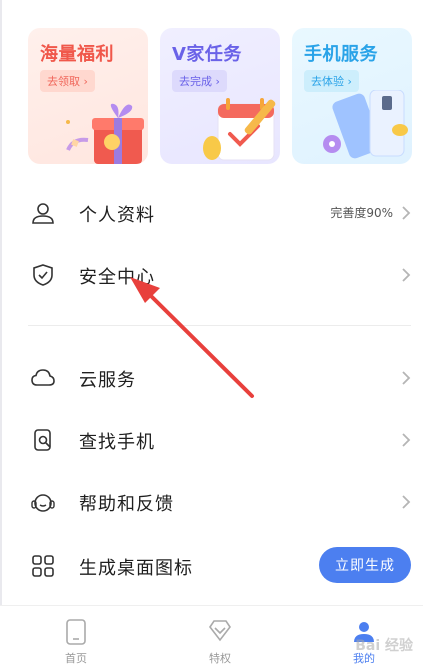 This screenshot has height=665, width=423. I want to click on calendar-illustration, so click(239, 129).